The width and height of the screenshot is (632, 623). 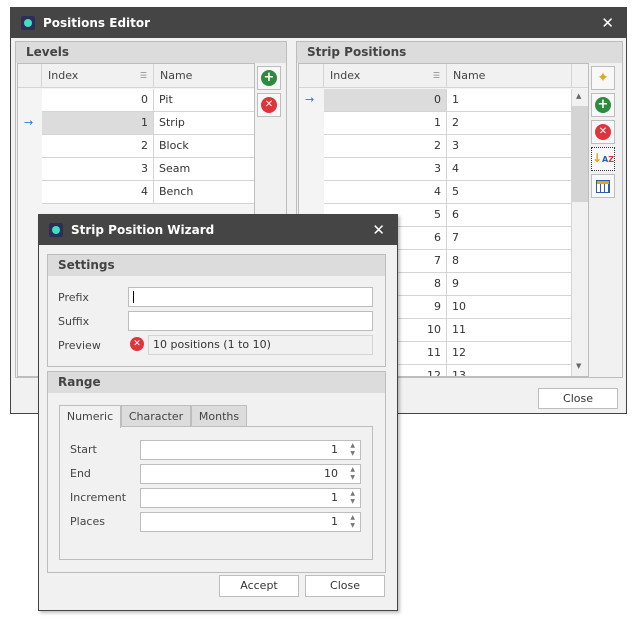 What do you see at coordinates (87, 521) in the screenshot?
I see `field-label: Places` at bounding box center [87, 521].